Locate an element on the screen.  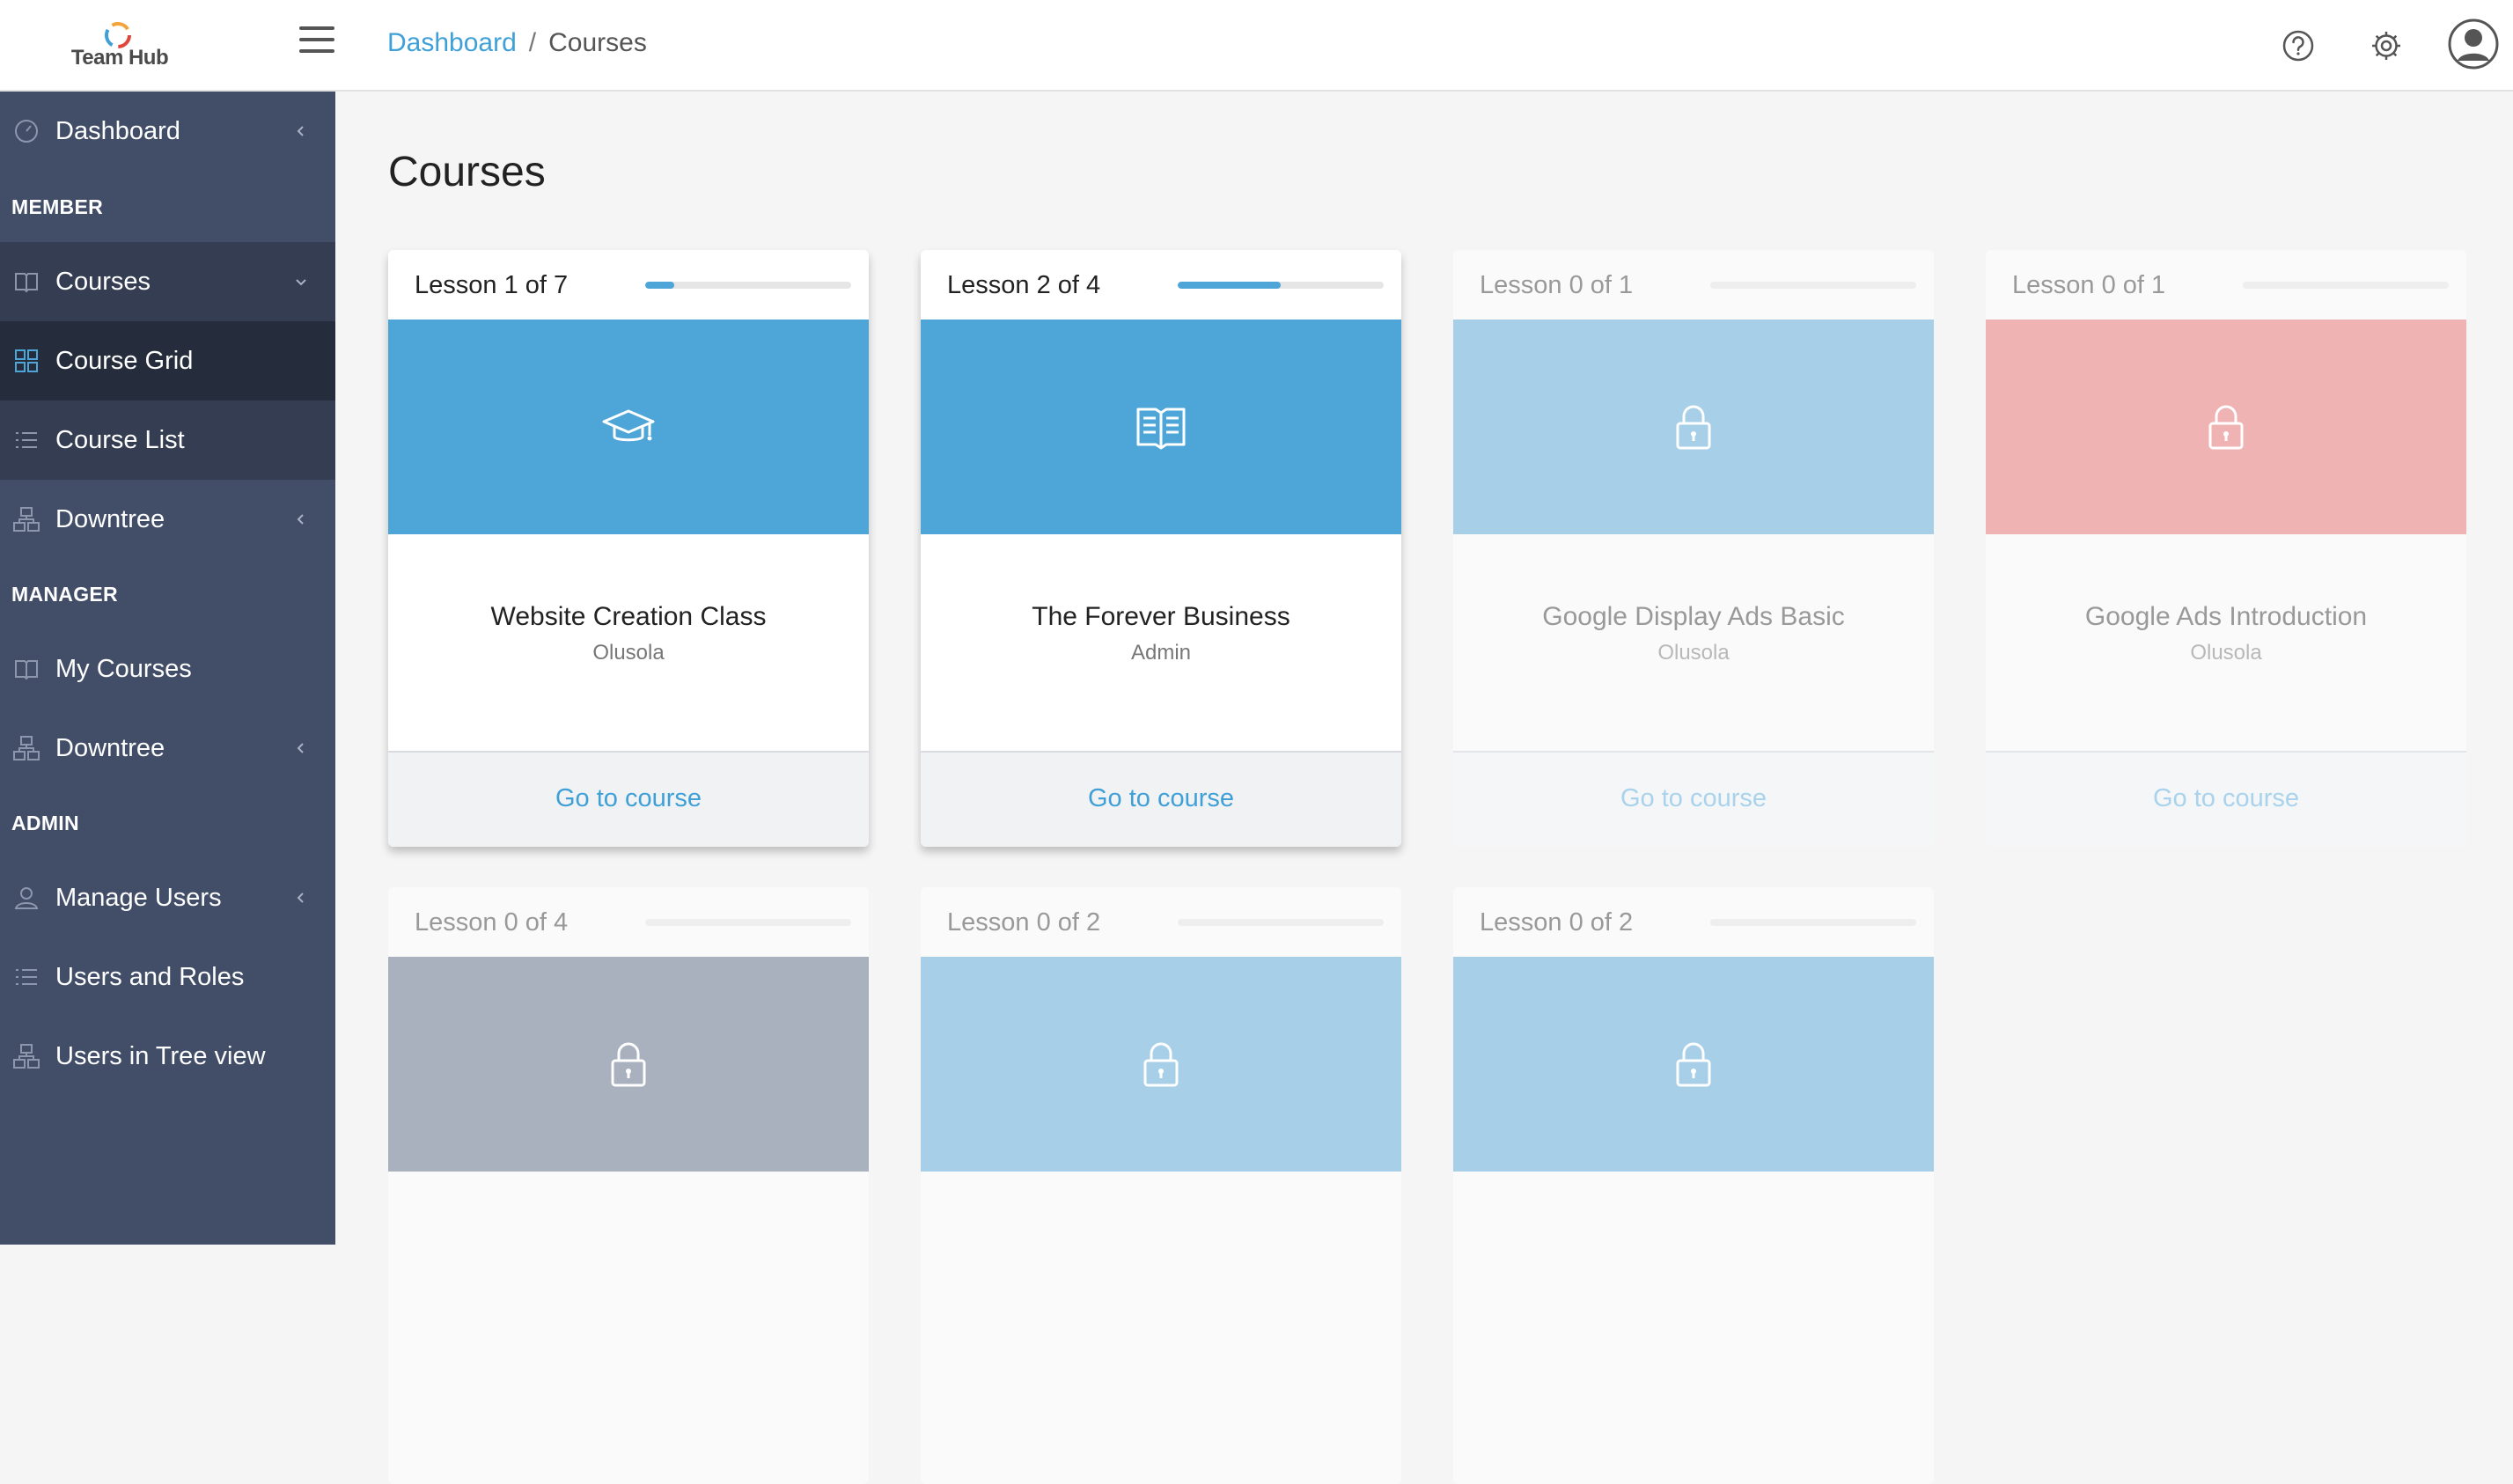
gear-icon is located at coordinates (2386, 46).